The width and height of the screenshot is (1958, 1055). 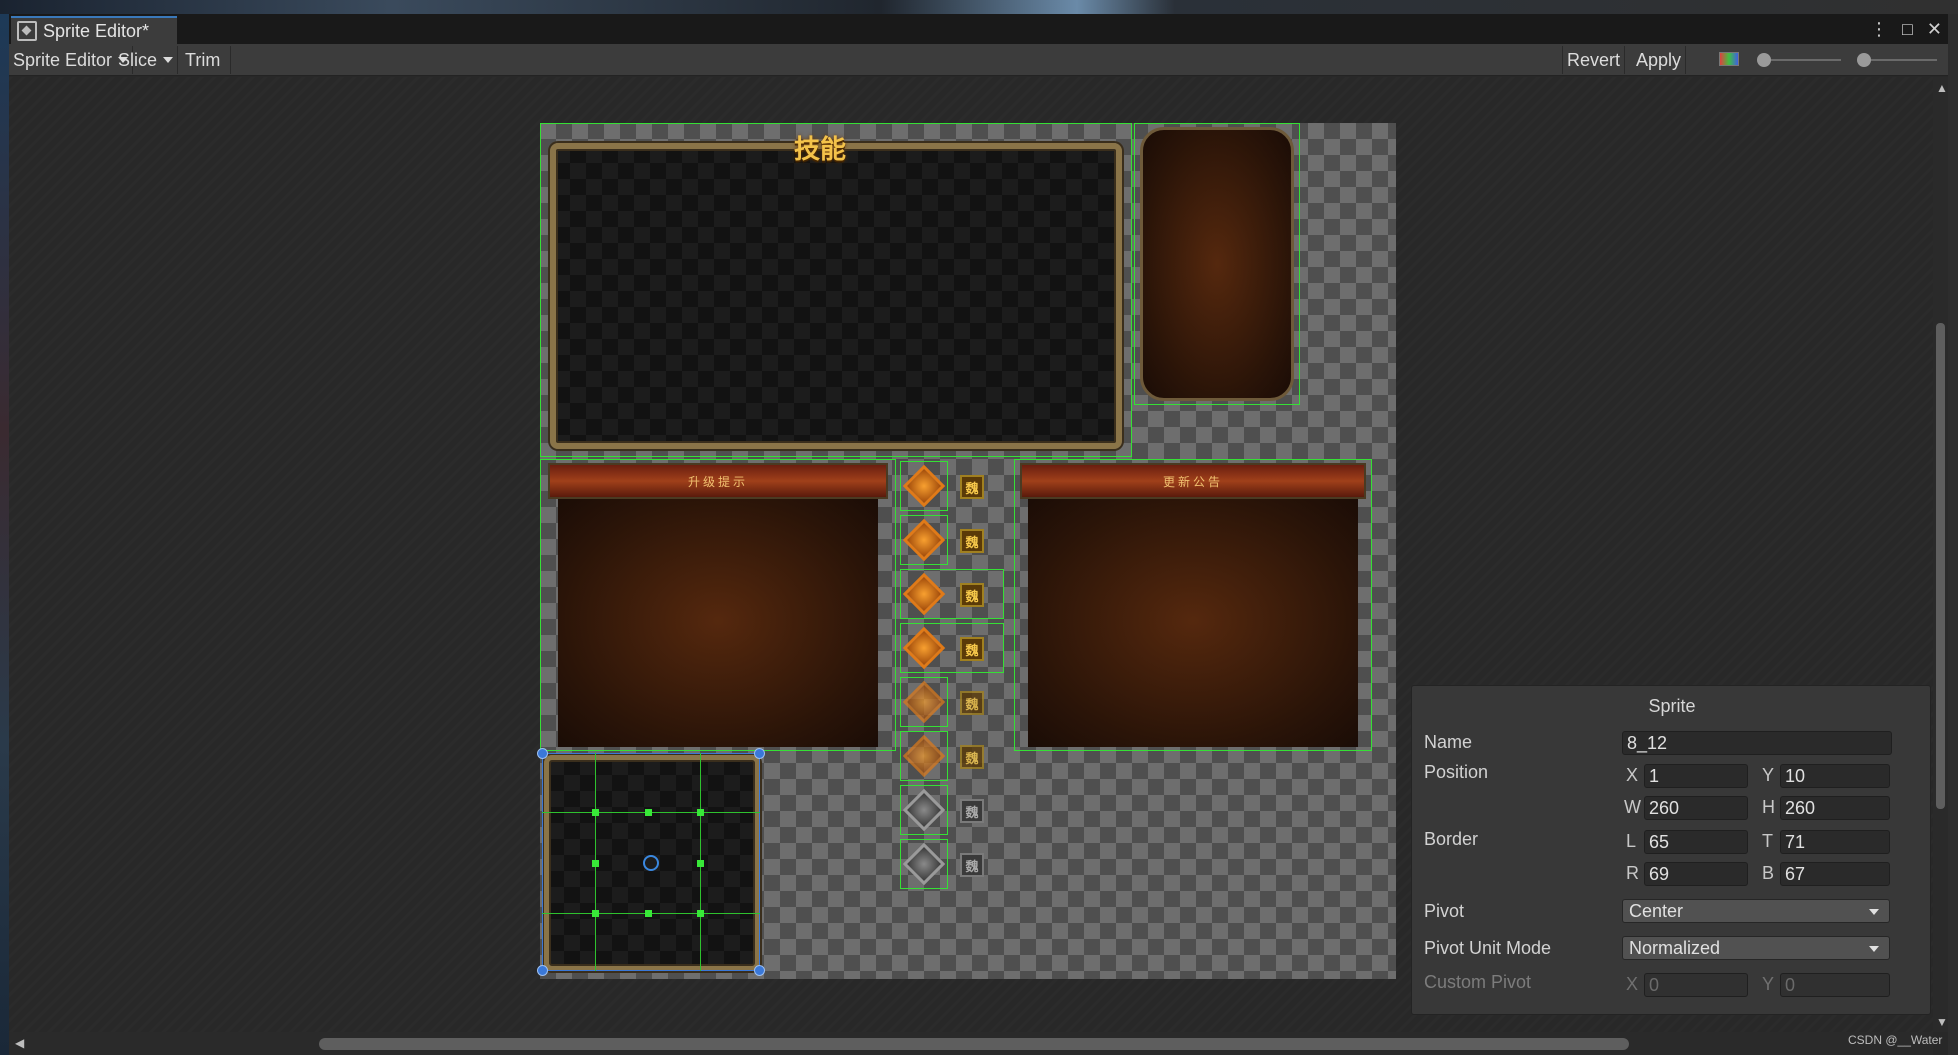 I want to click on slice-dropdown: Slice, so click(x=146, y=60).